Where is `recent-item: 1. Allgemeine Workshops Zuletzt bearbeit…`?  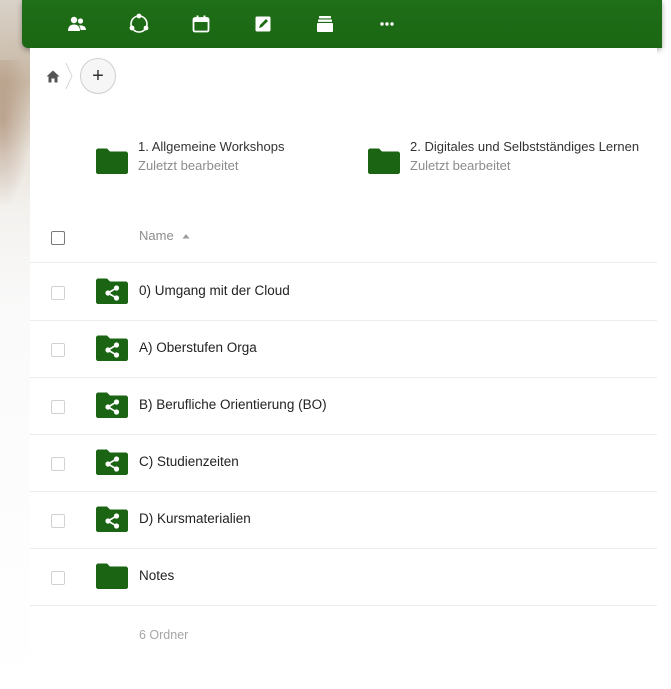
recent-item: 1. Allgemeine Workshops Zuletzt bearbeit… is located at coordinates (190, 163).